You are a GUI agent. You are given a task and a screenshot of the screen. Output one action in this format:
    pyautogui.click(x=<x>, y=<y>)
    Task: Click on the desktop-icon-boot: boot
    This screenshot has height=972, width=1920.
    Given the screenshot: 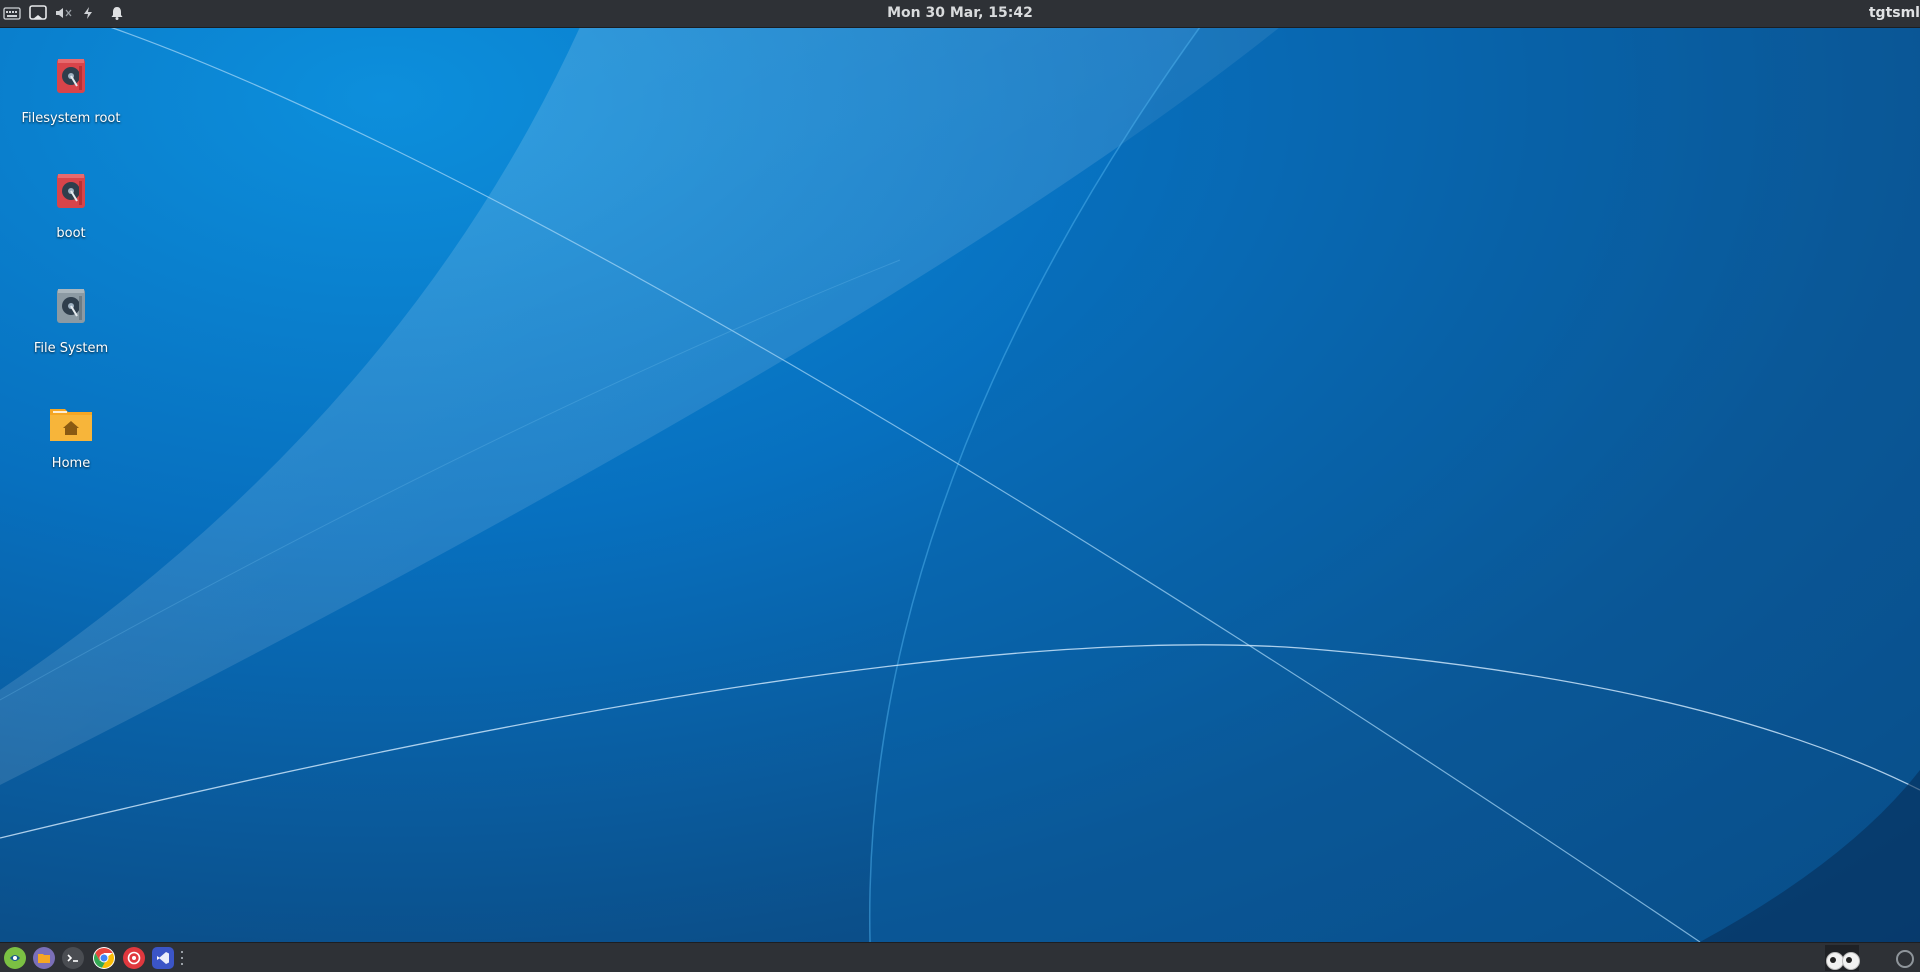 What is the action you would take?
    pyautogui.click(x=71, y=206)
    